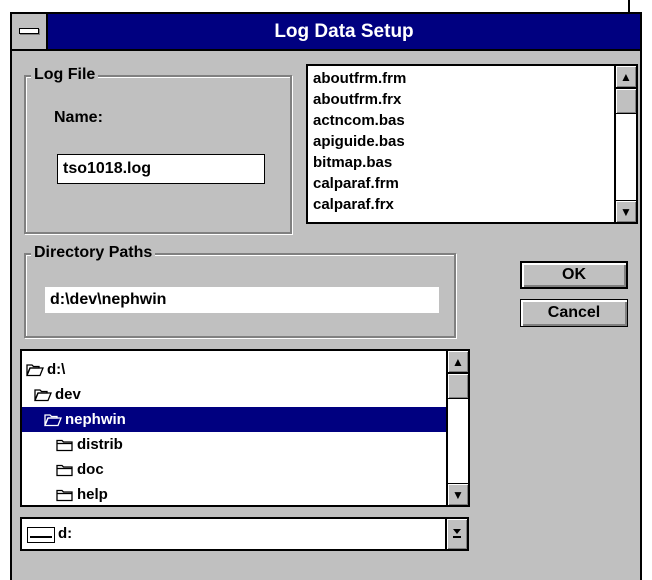 Image resolution: width=652 pixels, height=580 pixels. I want to click on title-bar: Log Data Setup, so click(326, 32).